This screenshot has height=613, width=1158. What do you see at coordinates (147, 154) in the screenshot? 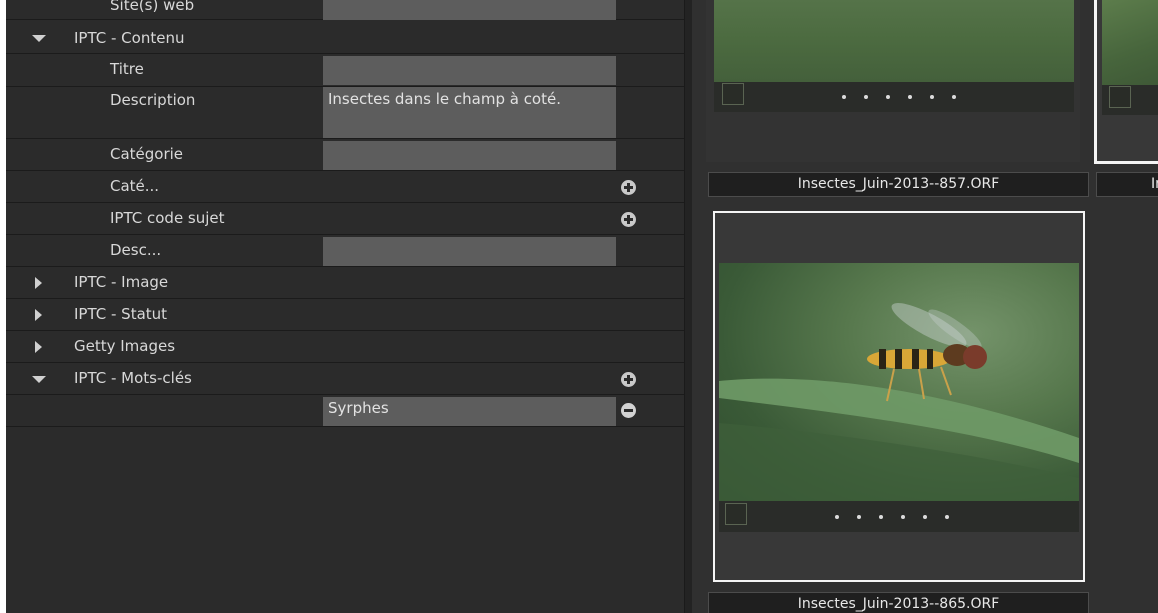
I see `field-label-categorie: Catégorie` at bounding box center [147, 154].